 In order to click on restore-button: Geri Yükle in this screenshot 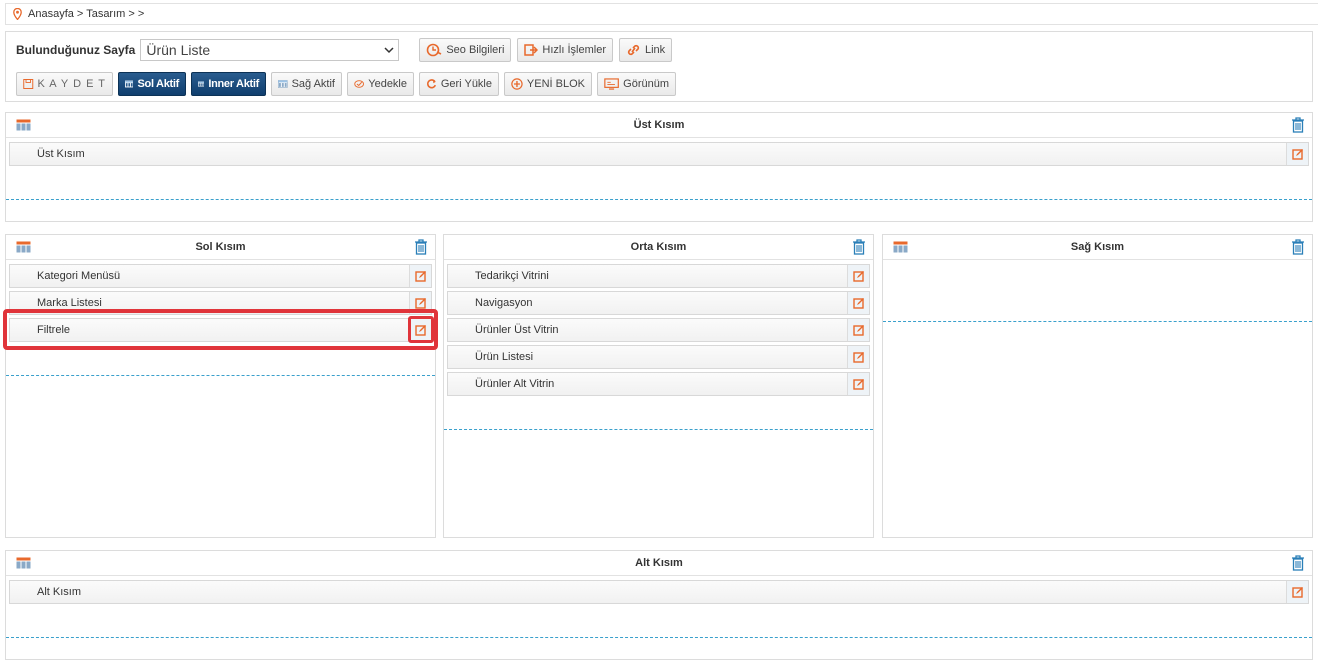, I will do `click(459, 84)`.